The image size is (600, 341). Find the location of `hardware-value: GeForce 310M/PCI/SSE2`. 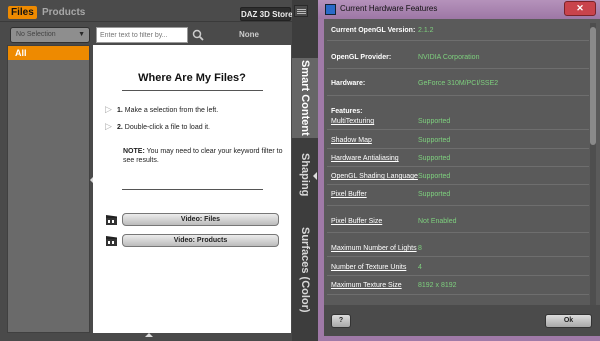

hardware-value: GeForce 310M/PCI/SSE2 is located at coordinates (458, 83).